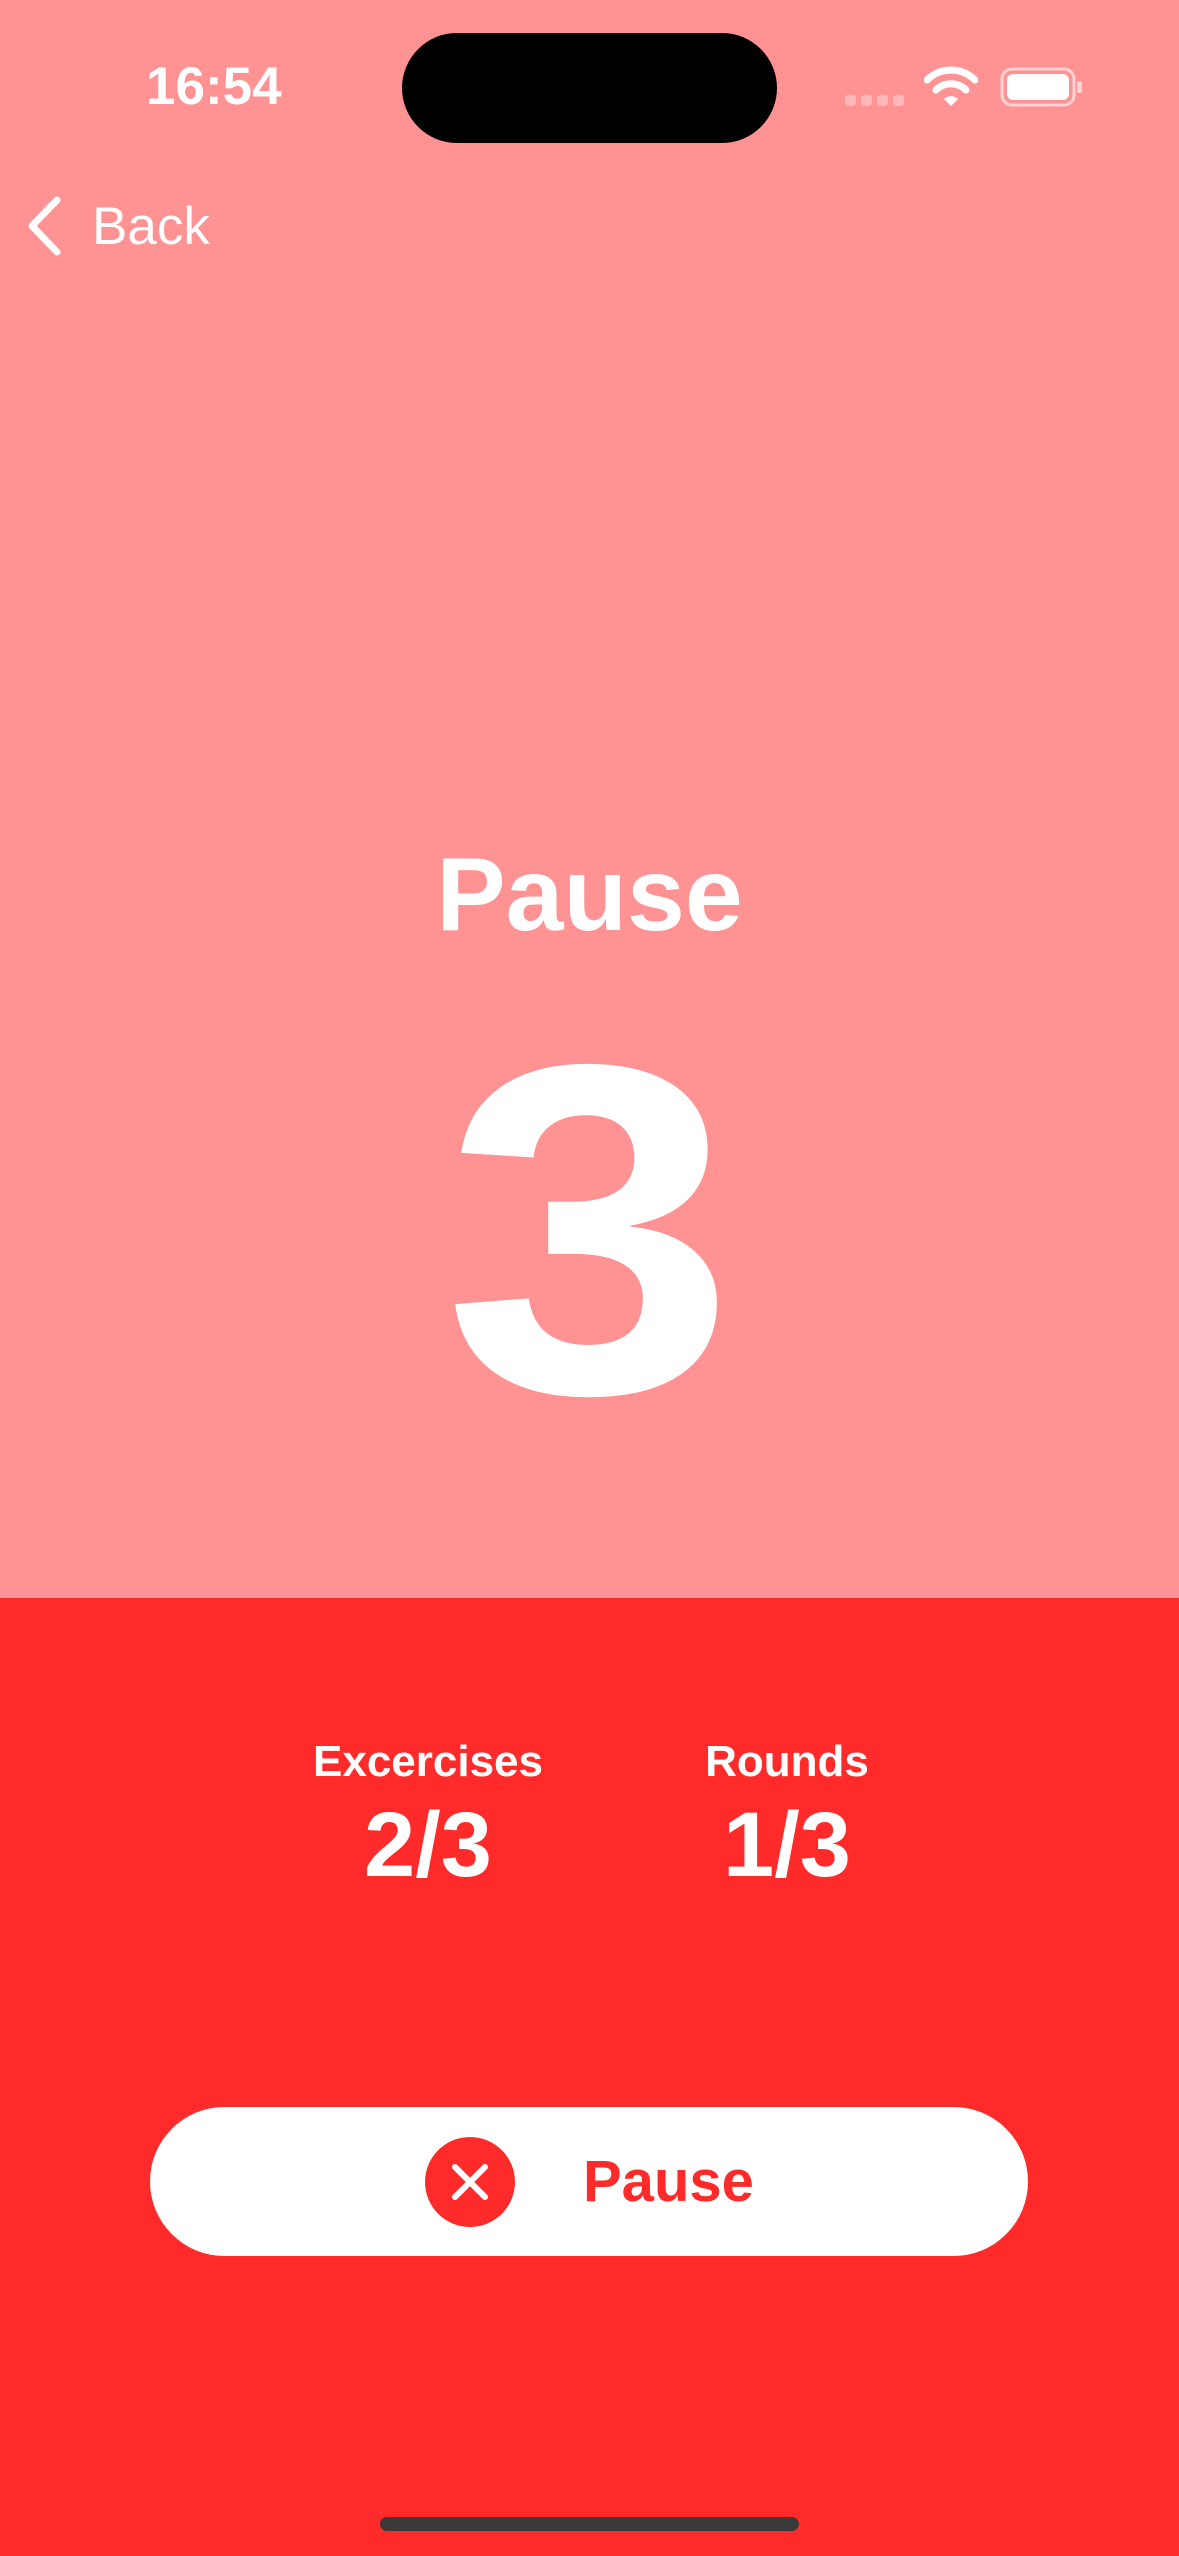 Image resolution: width=1179 pixels, height=2556 pixels. What do you see at coordinates (589, 2524) in the screenshot?
I see `home-indicator` at bounding box center [589, 2524].